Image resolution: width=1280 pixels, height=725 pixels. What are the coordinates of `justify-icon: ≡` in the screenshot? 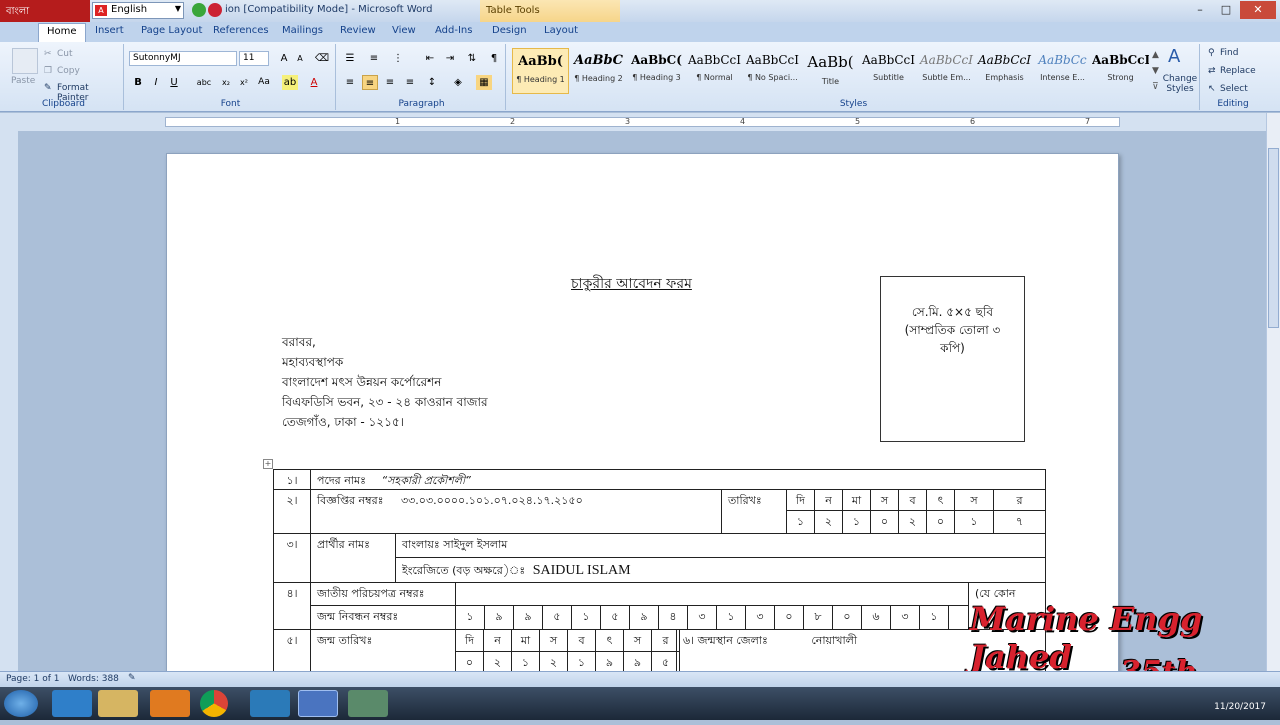 It's located at (410, 82).